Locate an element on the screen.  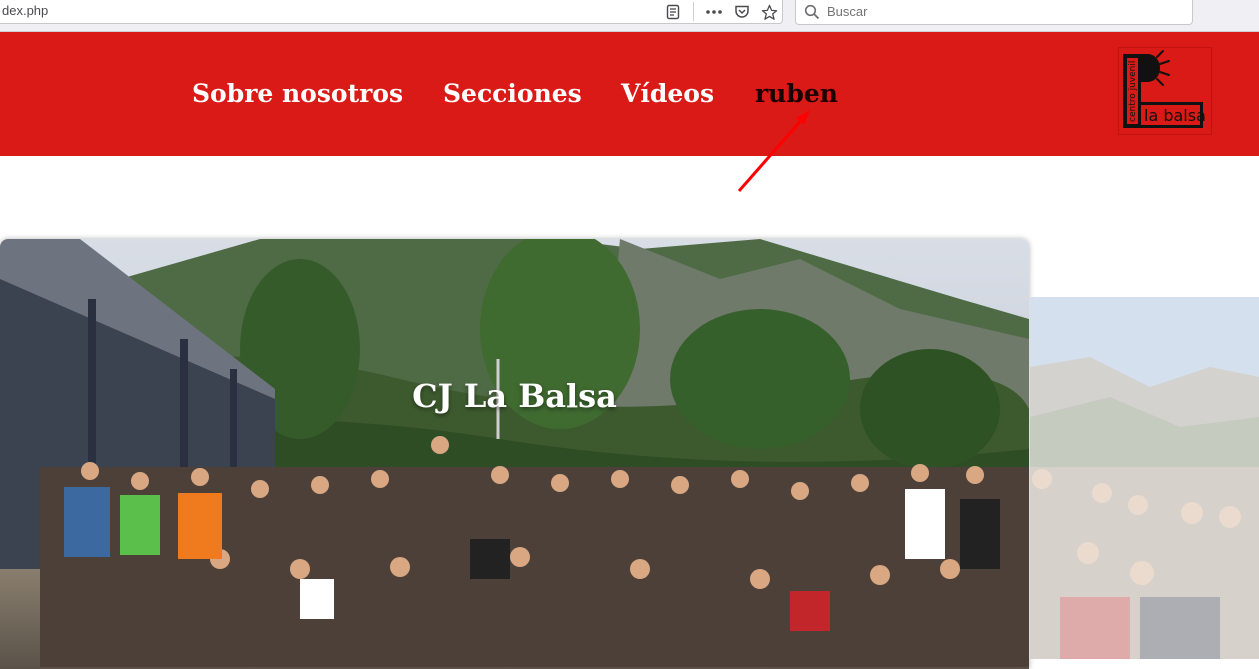
site-logo: centro juvenil la balsa is located at coordinates (1165, 91).